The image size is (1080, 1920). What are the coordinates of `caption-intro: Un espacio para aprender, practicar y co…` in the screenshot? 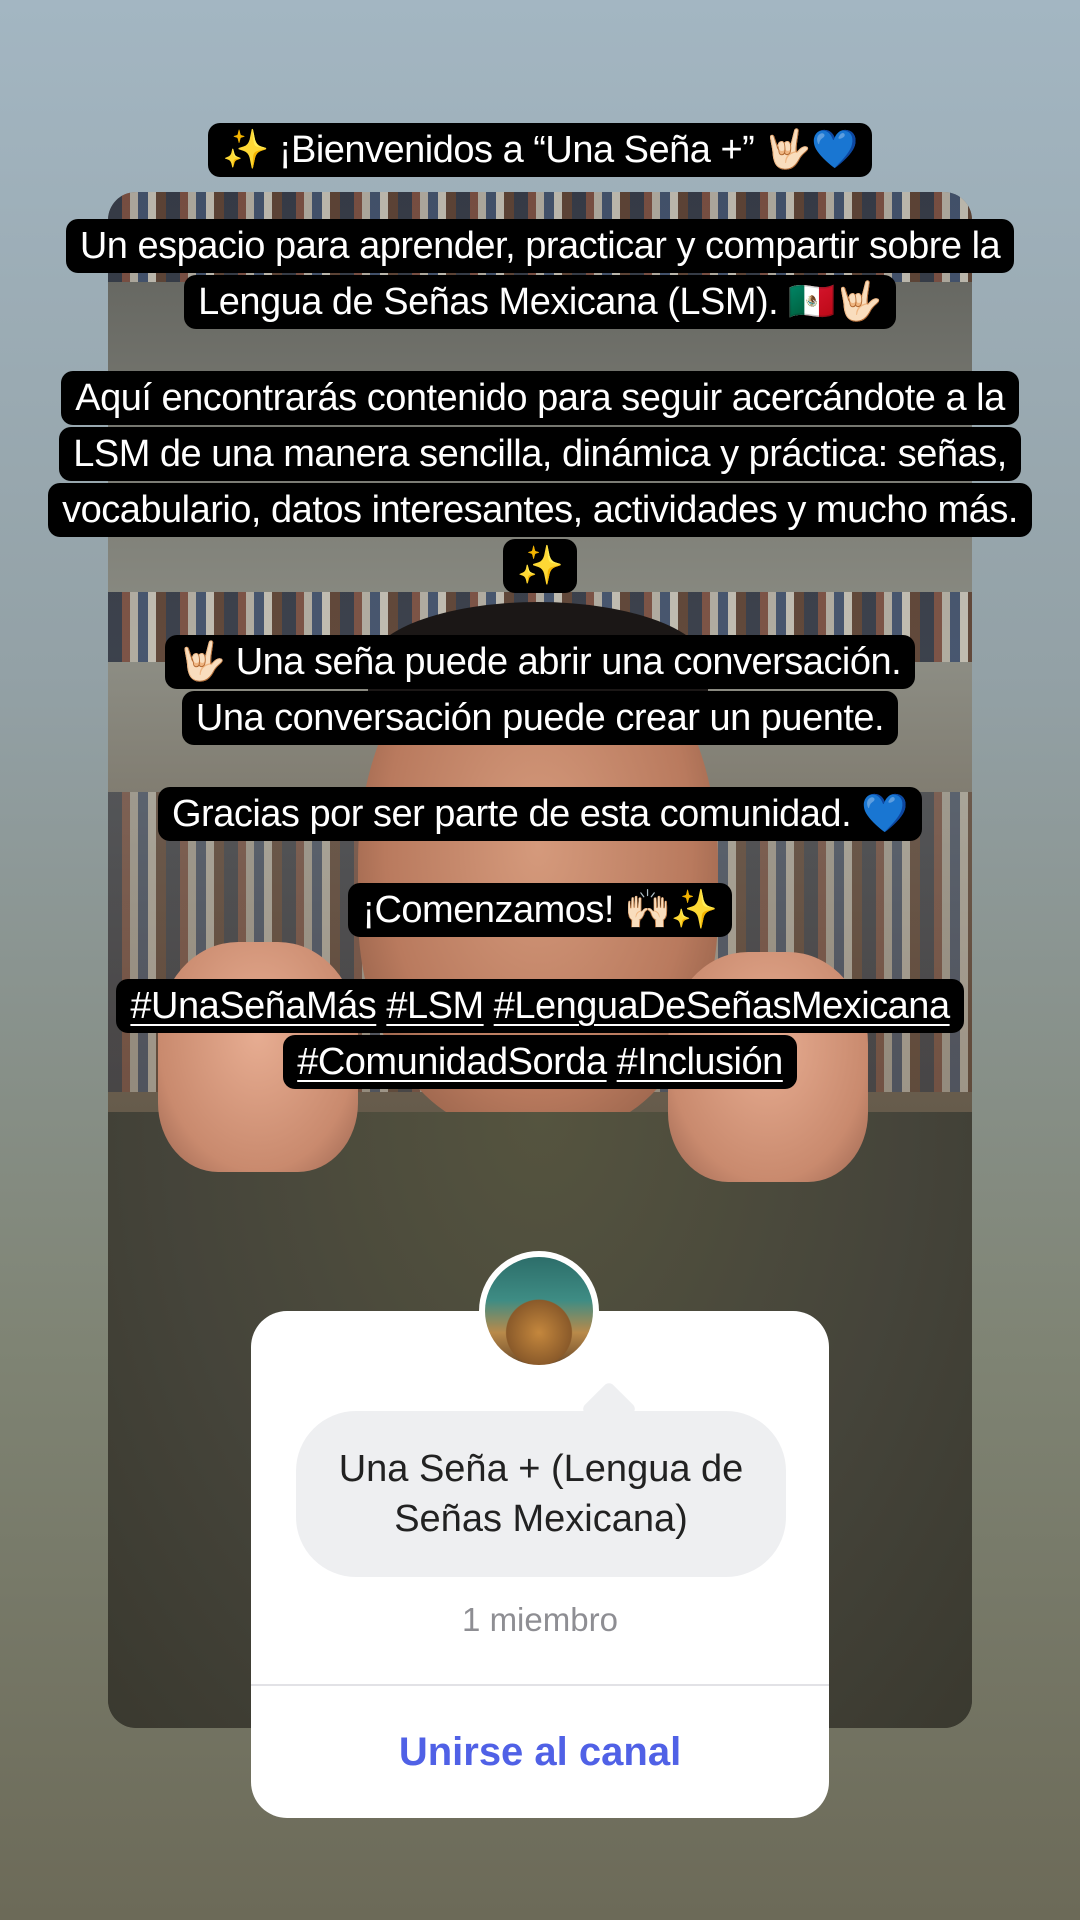 It's located at (540, 274).